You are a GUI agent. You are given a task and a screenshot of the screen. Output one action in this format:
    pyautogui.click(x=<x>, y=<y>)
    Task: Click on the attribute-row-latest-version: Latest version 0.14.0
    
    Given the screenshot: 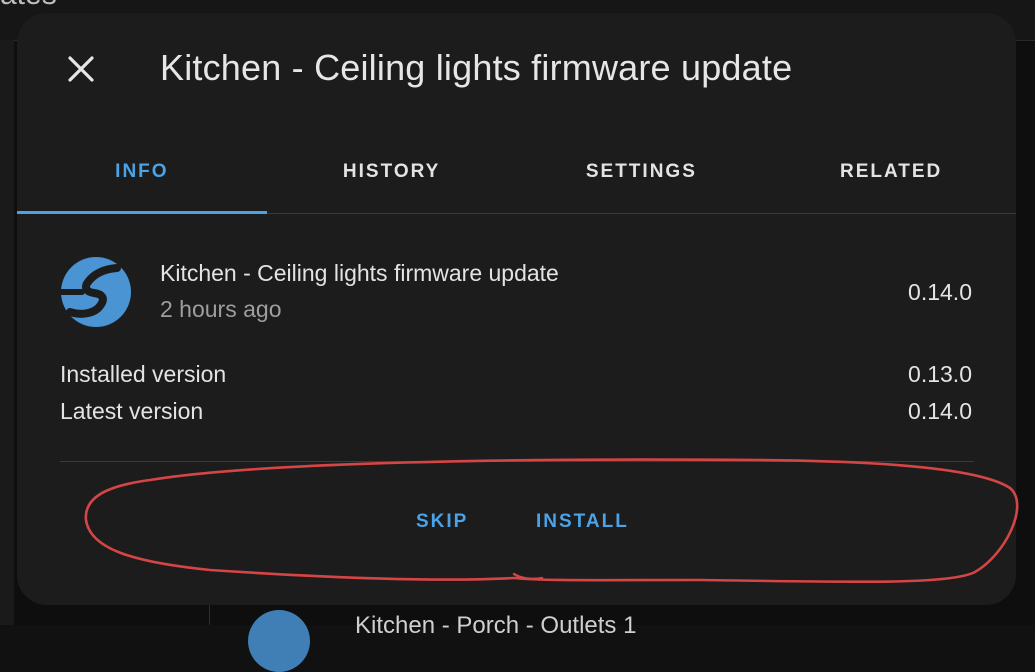 What is the action you would take?
    pyautogui.click(x=516, y=415)
    